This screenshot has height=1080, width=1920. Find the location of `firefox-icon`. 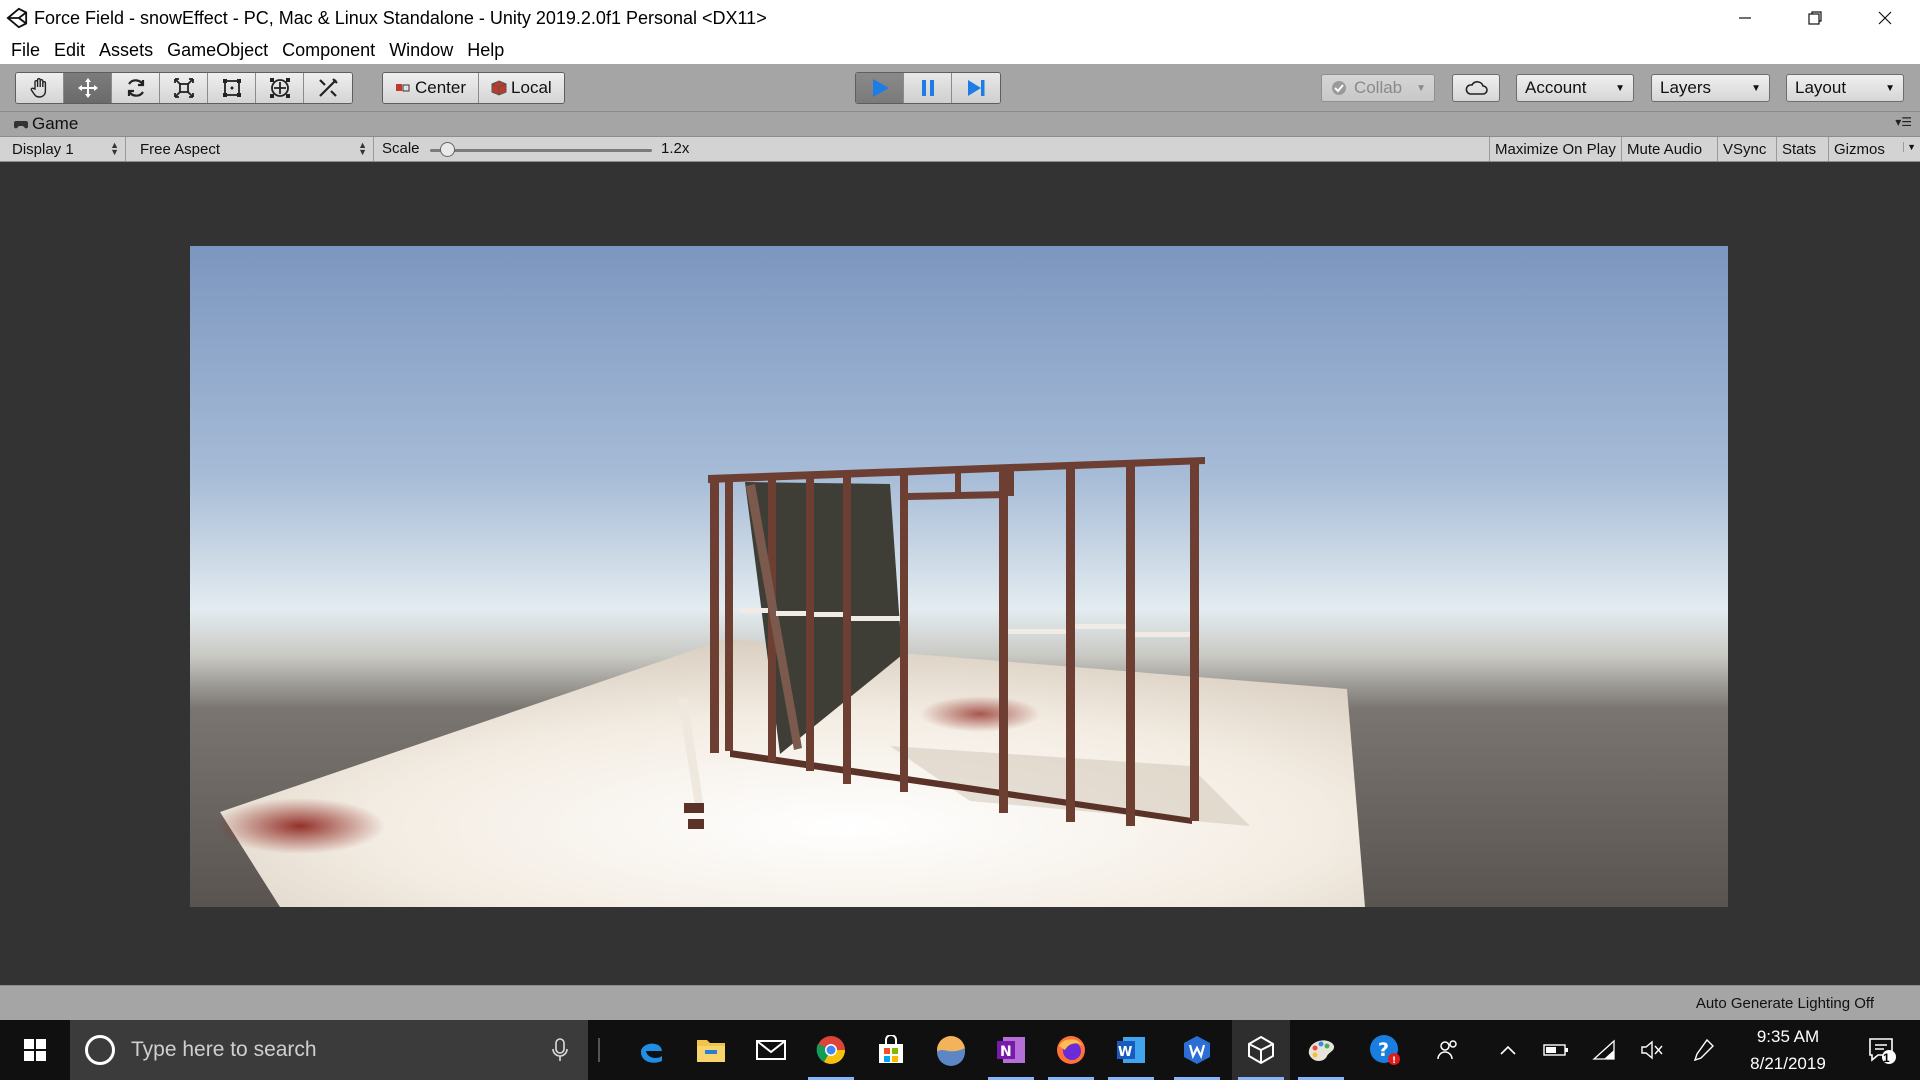

firefox-icon is located at coordinates (1071, 1050).